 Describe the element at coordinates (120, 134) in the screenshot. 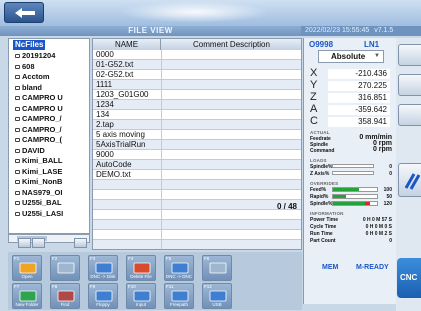

I see `file-name-cell: 5 axis moving` at that location.